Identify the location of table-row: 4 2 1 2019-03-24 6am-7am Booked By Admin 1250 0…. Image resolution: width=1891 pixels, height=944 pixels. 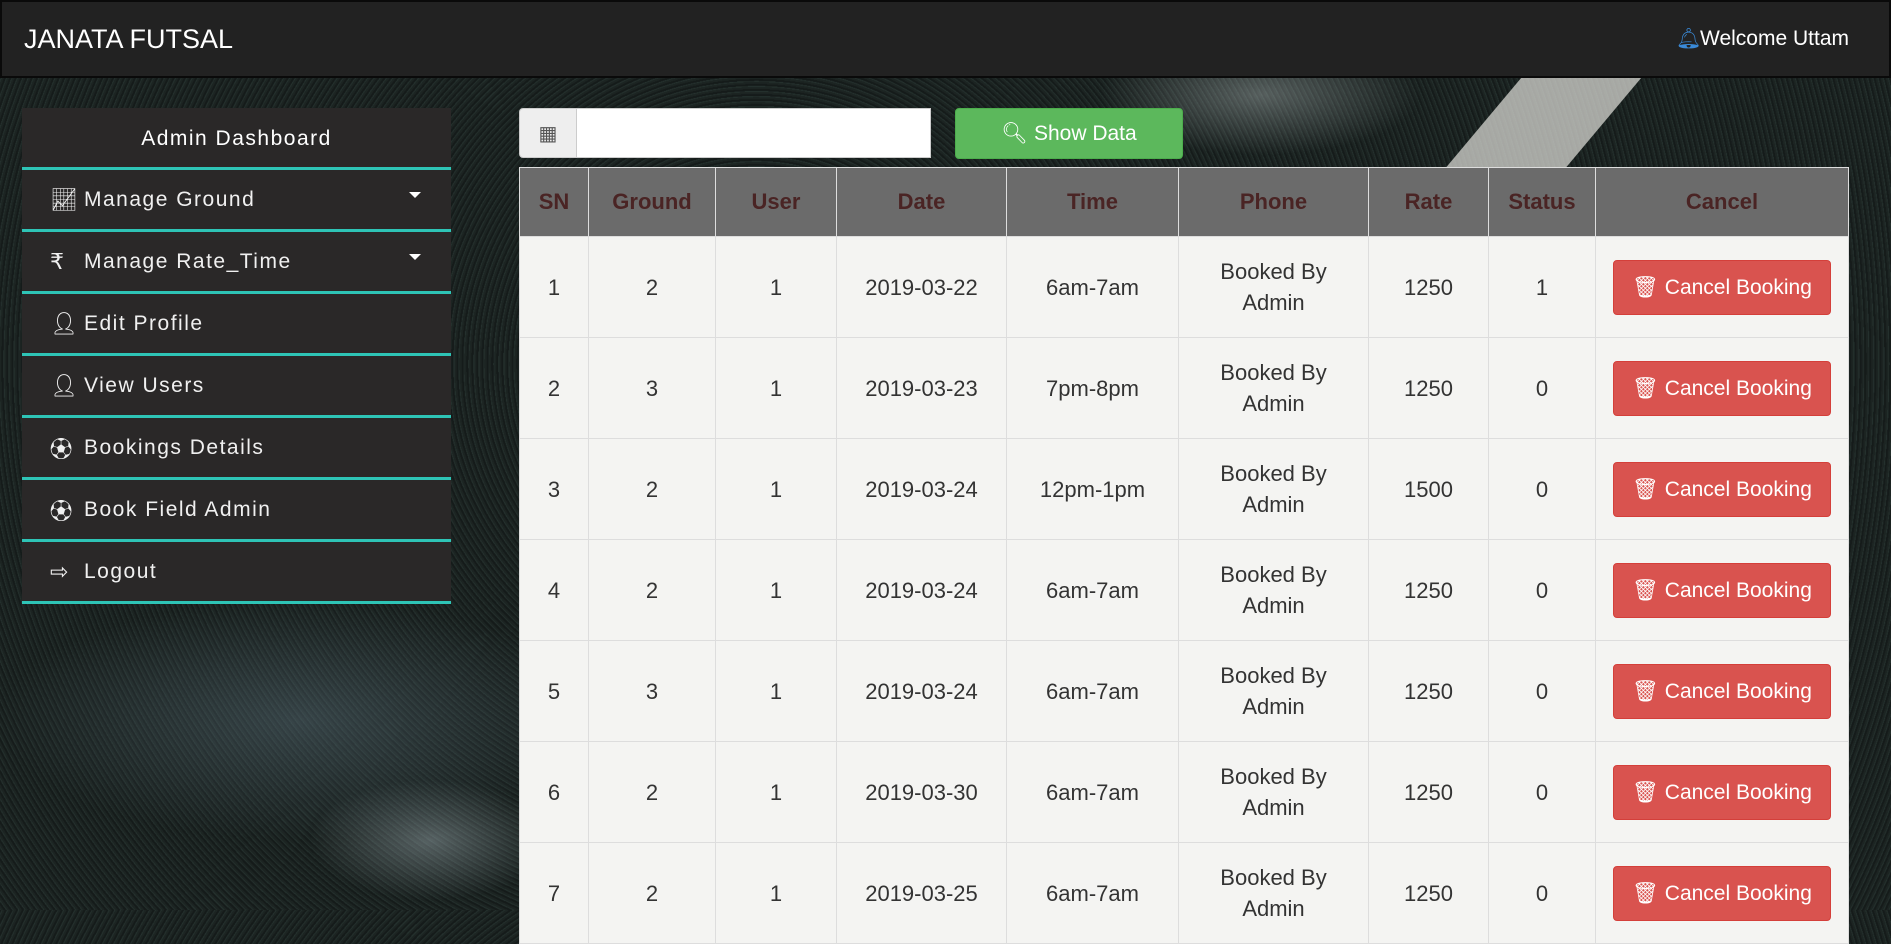
(1184, 590).